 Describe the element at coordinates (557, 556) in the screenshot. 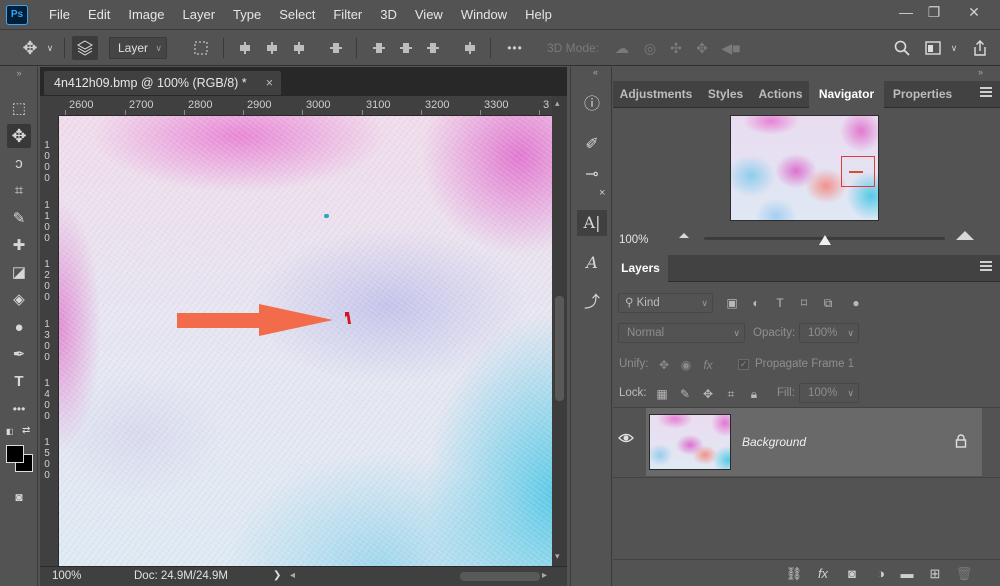

I see `scroll-down-icon: ▾` at that location.